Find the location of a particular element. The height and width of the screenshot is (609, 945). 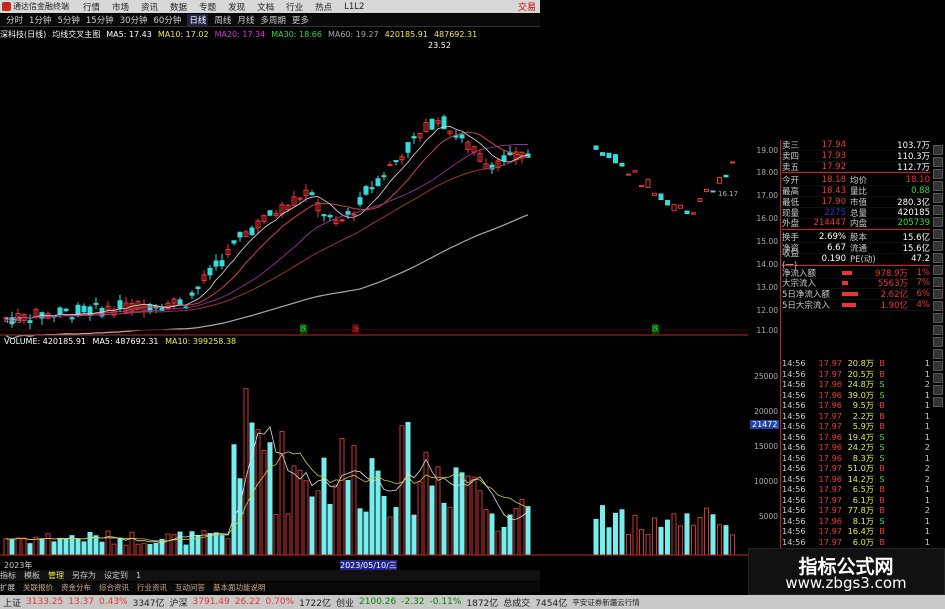

menu-item-quotes: 行情 is located at coordinates (91, 7).